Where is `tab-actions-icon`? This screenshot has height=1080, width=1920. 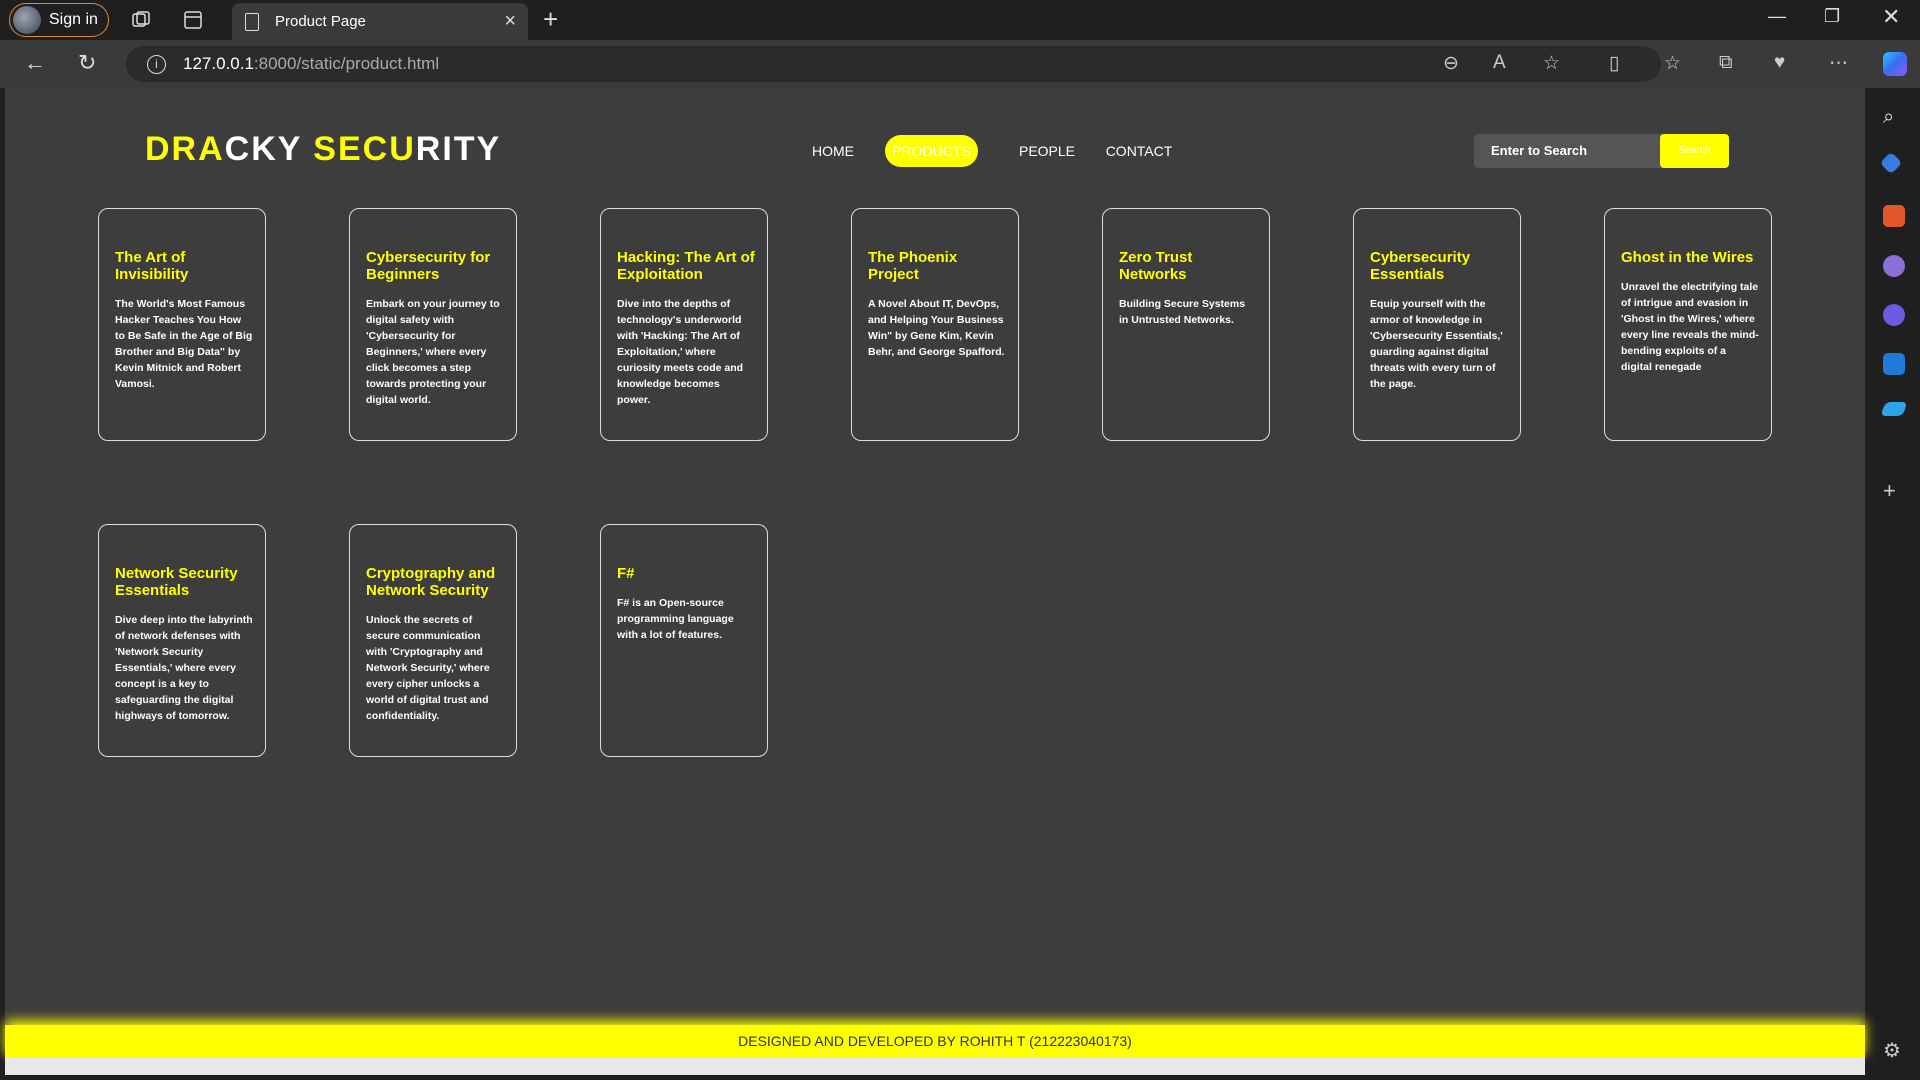 tab-actions-icon is located at coordinates (193, 20).